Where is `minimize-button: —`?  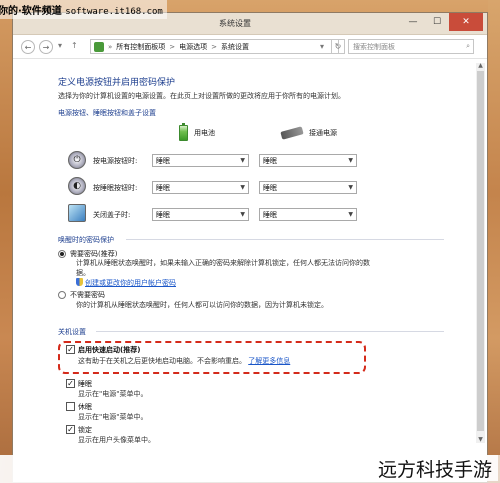 minimize-button: — is located at coordinates (413, 22).